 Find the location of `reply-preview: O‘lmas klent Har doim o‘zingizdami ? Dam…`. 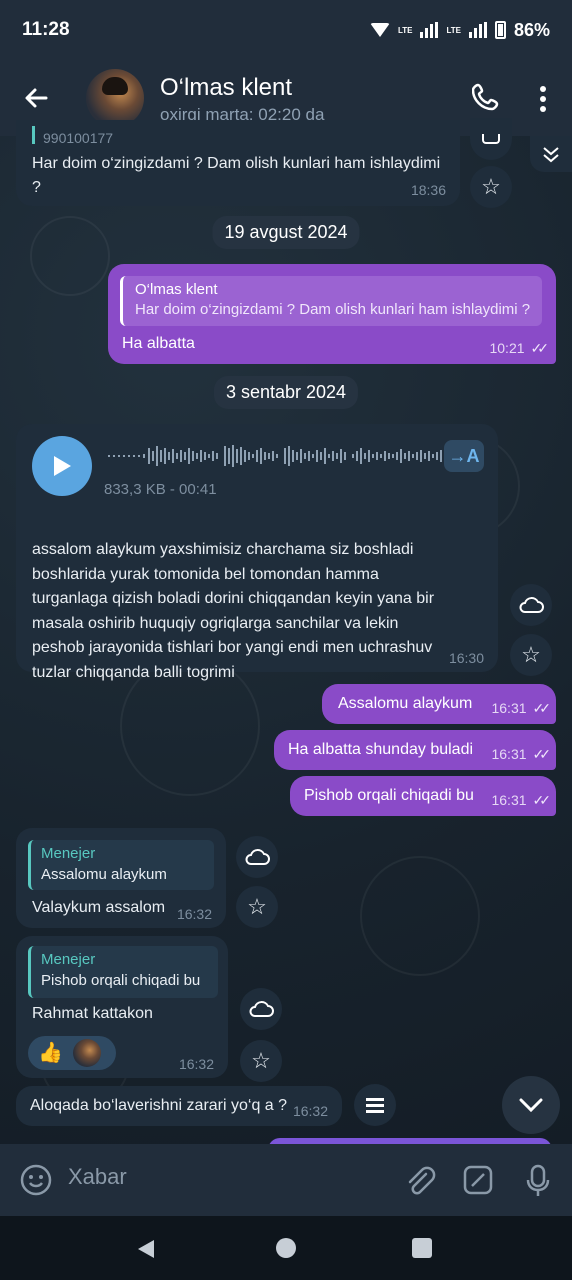

reply-preview: O‘lmas klent Har doim o‘zingizdami ? Dam… is located at coordinates (331, 301).